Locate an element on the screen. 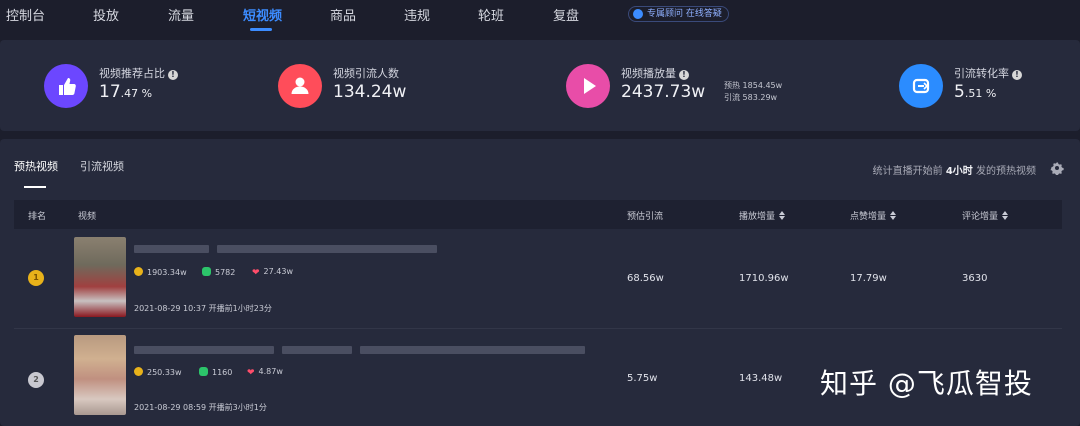  nav-item-violations: 违规 is located at coordinates (417, 14).